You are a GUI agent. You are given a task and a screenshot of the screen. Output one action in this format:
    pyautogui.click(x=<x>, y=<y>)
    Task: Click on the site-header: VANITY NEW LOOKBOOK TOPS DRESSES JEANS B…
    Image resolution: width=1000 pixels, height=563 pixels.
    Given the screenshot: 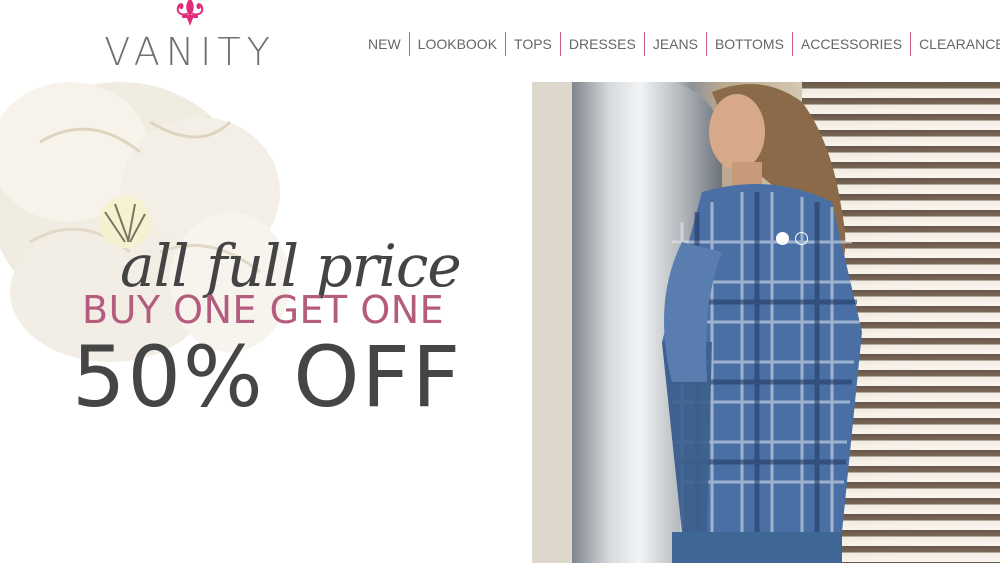 What is the action you would take?
    pyautogui.click(x=500, y=41)
    